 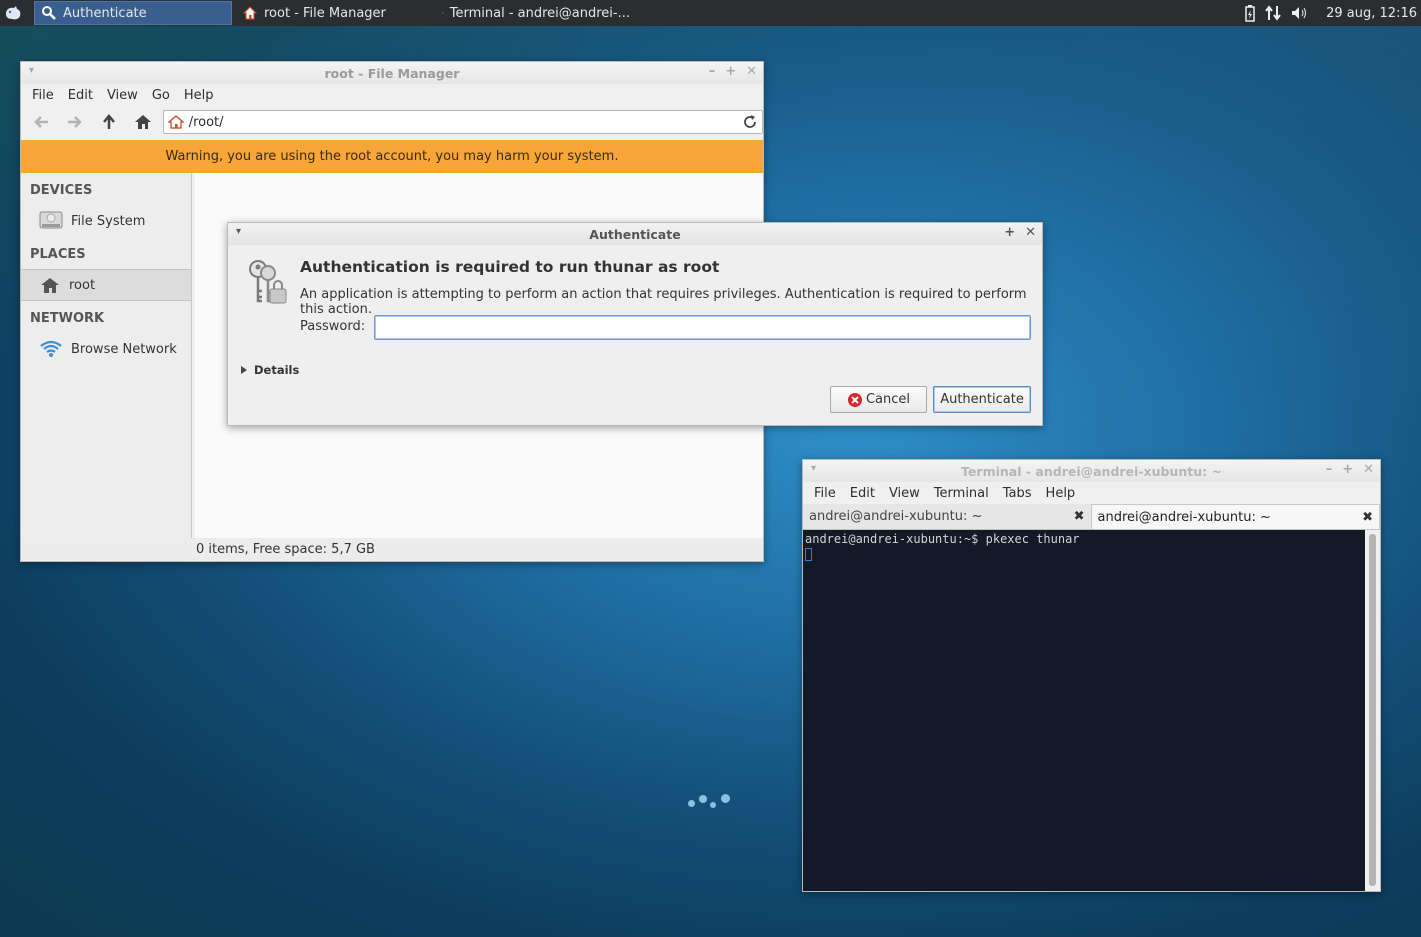 I want to click on arrow-right-icon, so click(x=74, y=122).